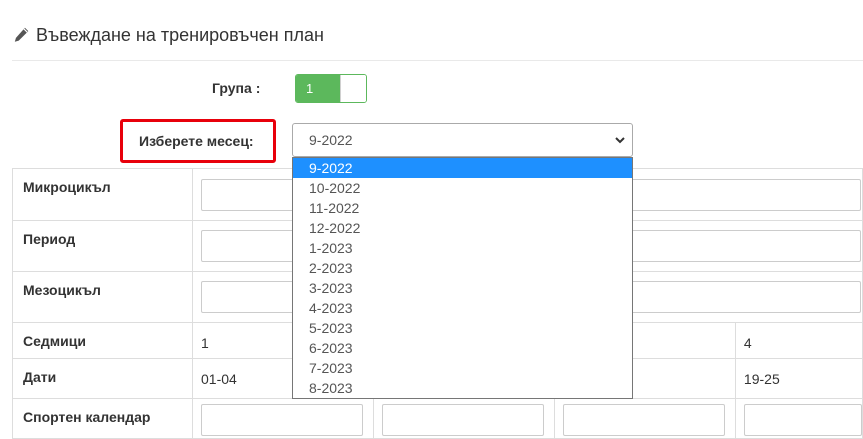  I want to click on date-range: 19-25, so click(761, 379).